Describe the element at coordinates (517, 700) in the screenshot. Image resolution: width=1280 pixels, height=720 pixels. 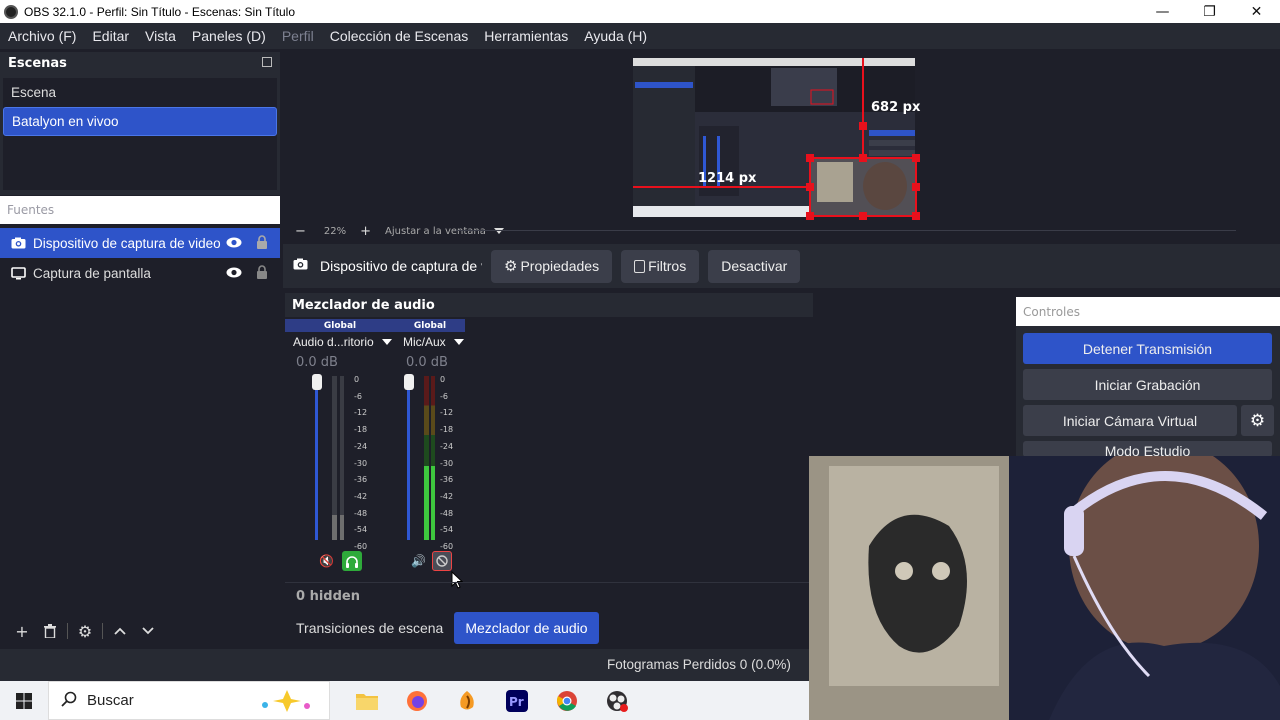
I see `premiere-icon: Pr` at that location.